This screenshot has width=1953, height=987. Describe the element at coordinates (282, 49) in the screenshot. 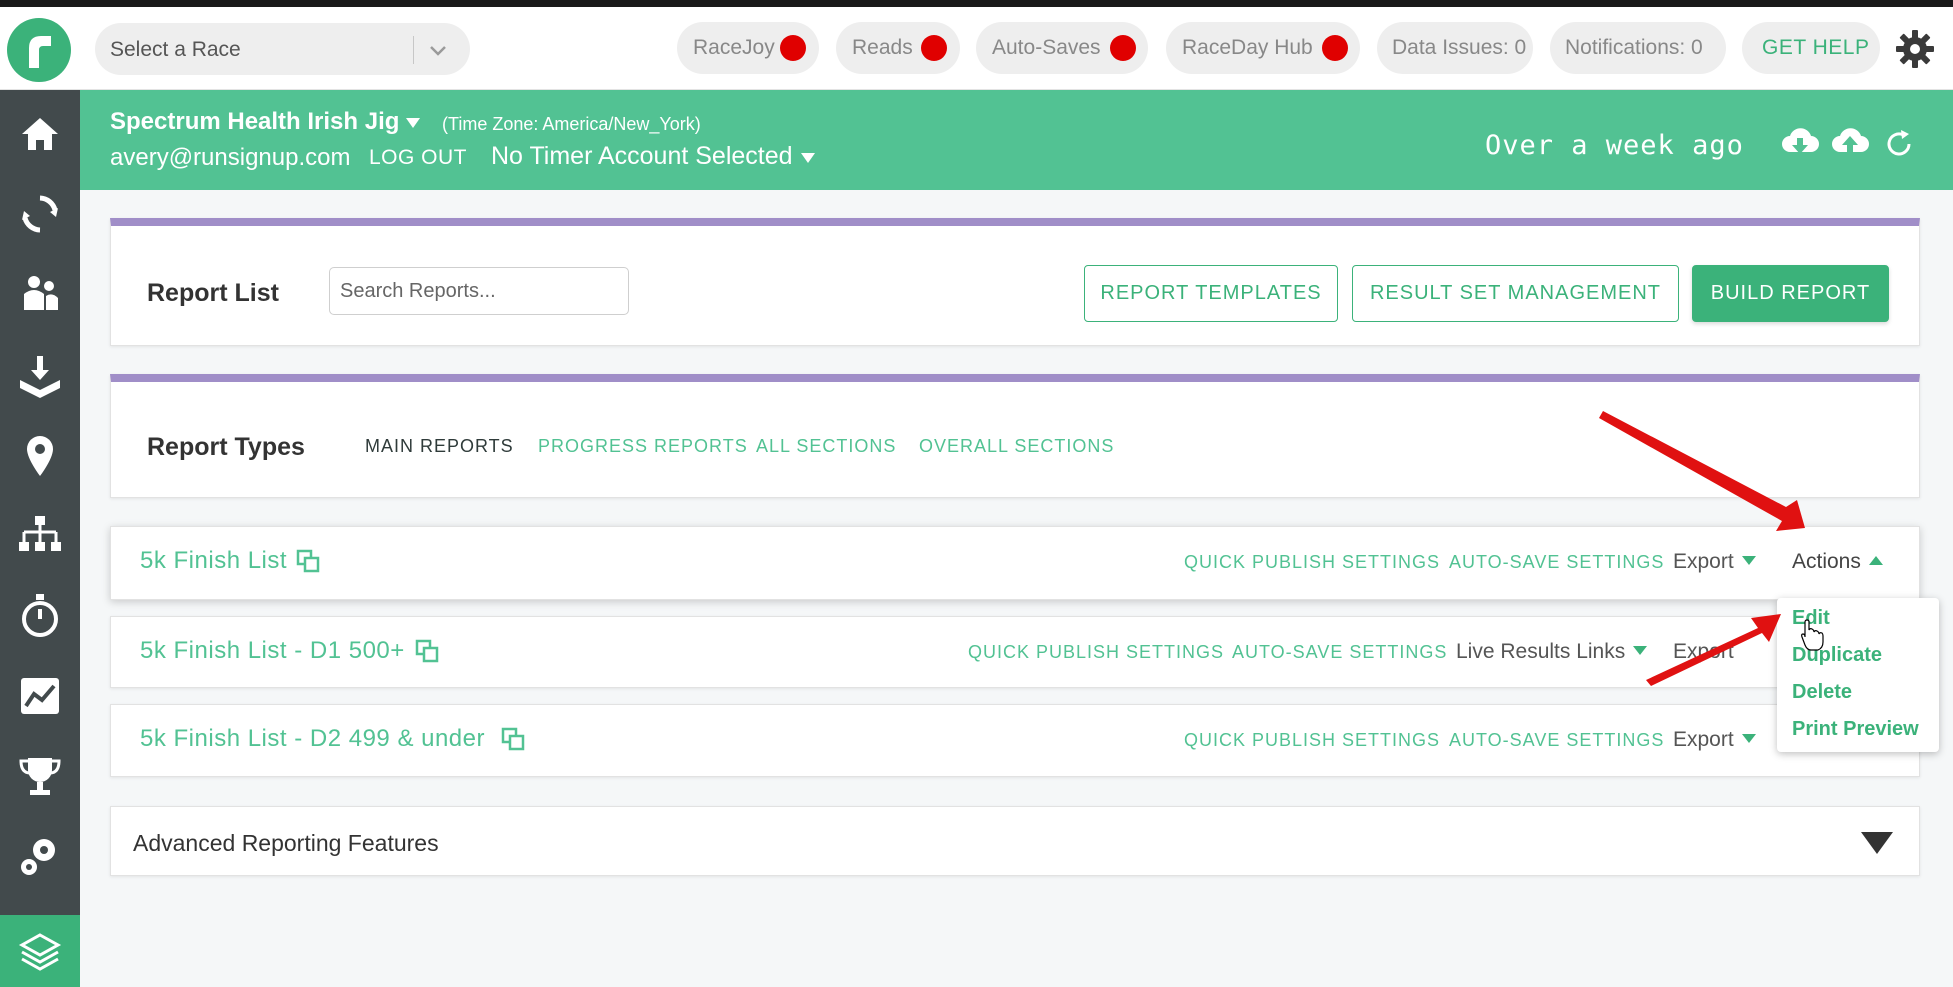

I see `race-select: Select a Race` at that location.